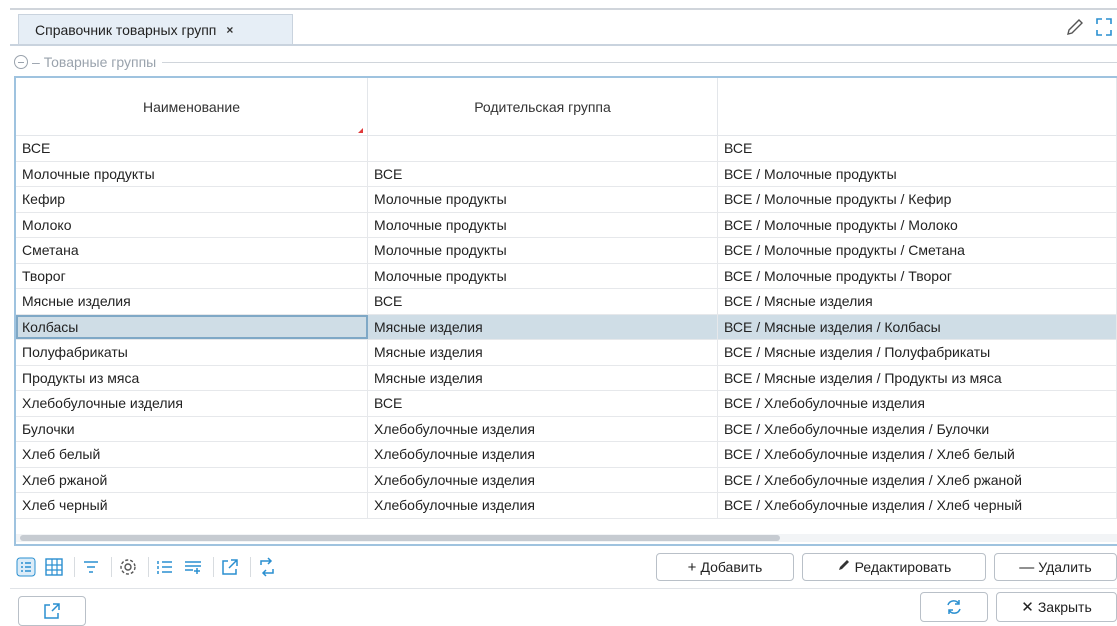 The image size is (1117, 626). I want to click on edit-button: Редактировать, so click(894, 567).